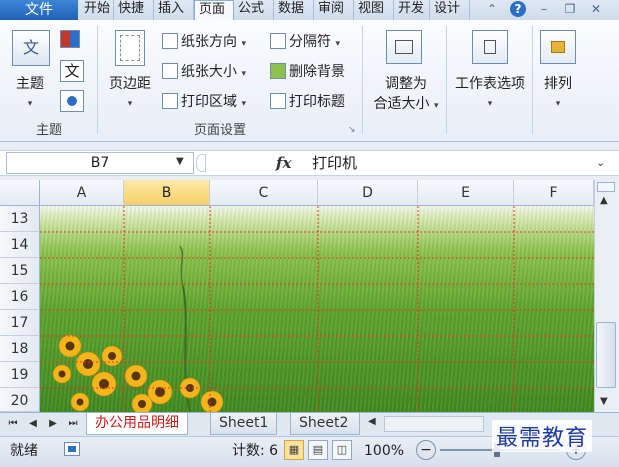 This screenshot has width=619, height=467. Describe the element at coordinates (606, 355) in the screenshot. I see `scrollbar-thumb` at that location.